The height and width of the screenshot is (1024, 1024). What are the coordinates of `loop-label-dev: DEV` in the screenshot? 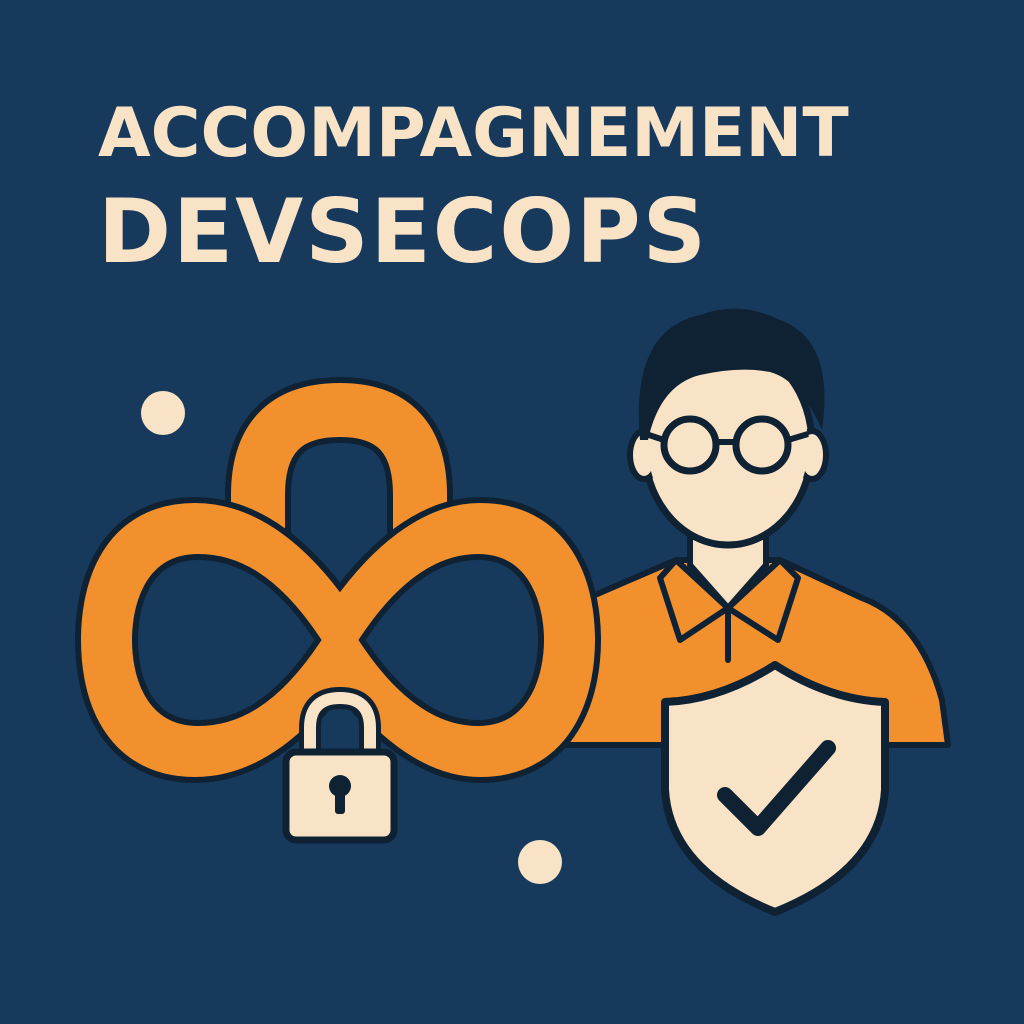 It's located at (210, 640).